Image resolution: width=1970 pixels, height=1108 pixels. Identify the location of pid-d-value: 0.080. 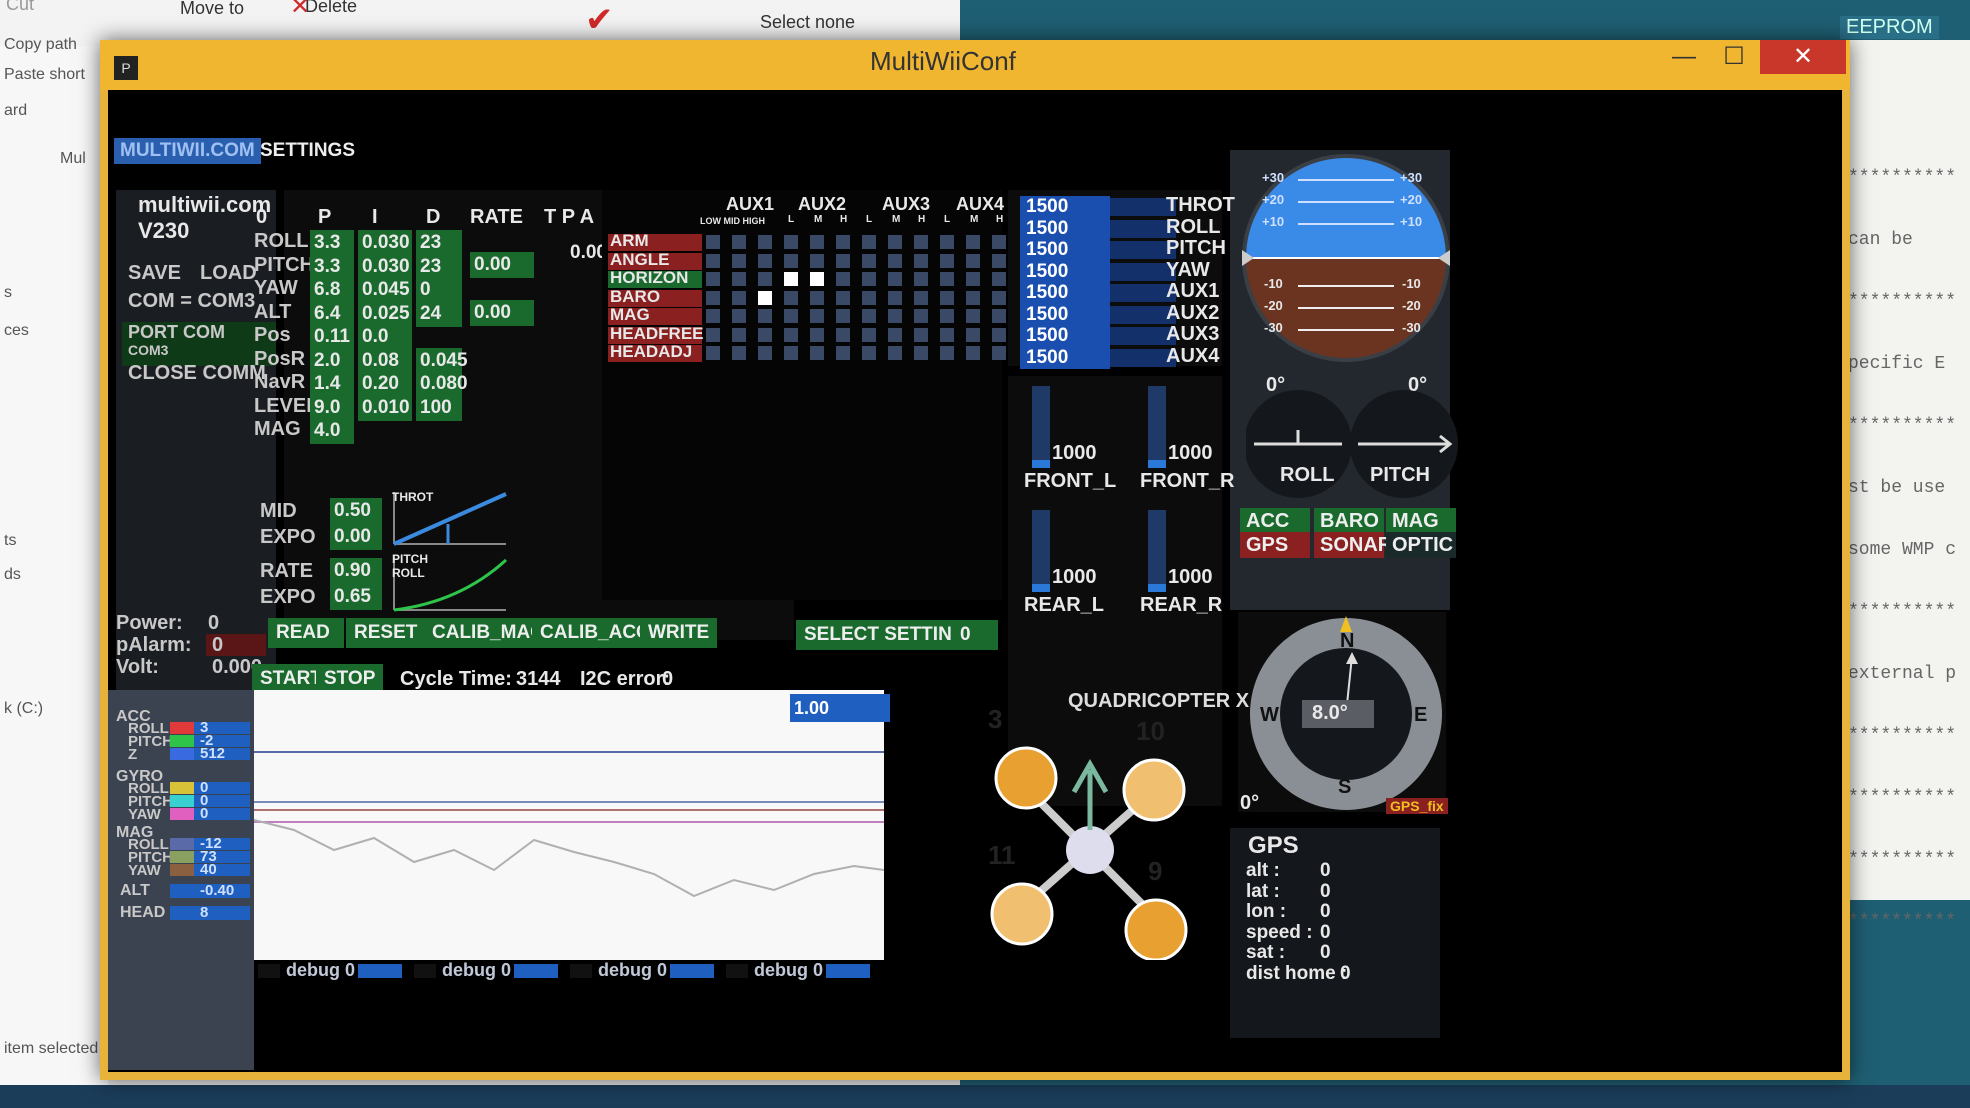
(442, 384).